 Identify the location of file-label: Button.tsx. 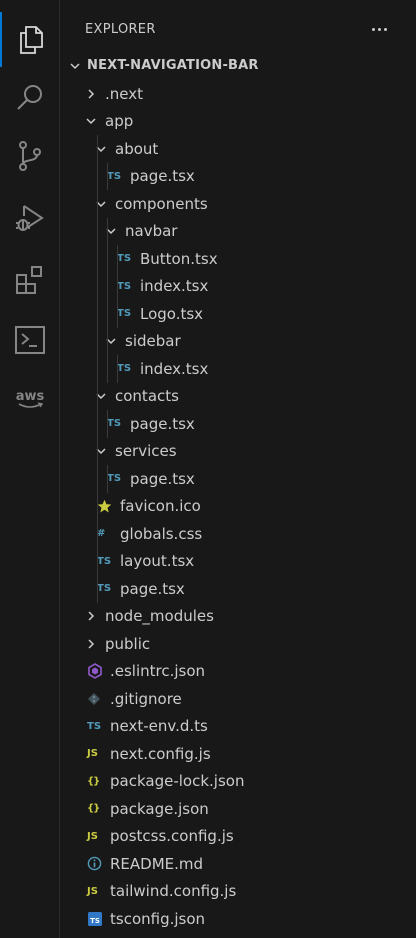
(179, 258).